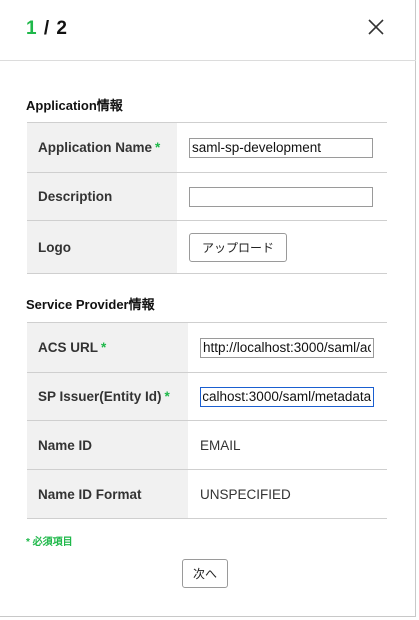 The image size is (419, 620). Describe the element at coordinates (107, 396) in the screenshot. I see `sp-issuer-label: SP Issuer(Entity Id) *` at that location.